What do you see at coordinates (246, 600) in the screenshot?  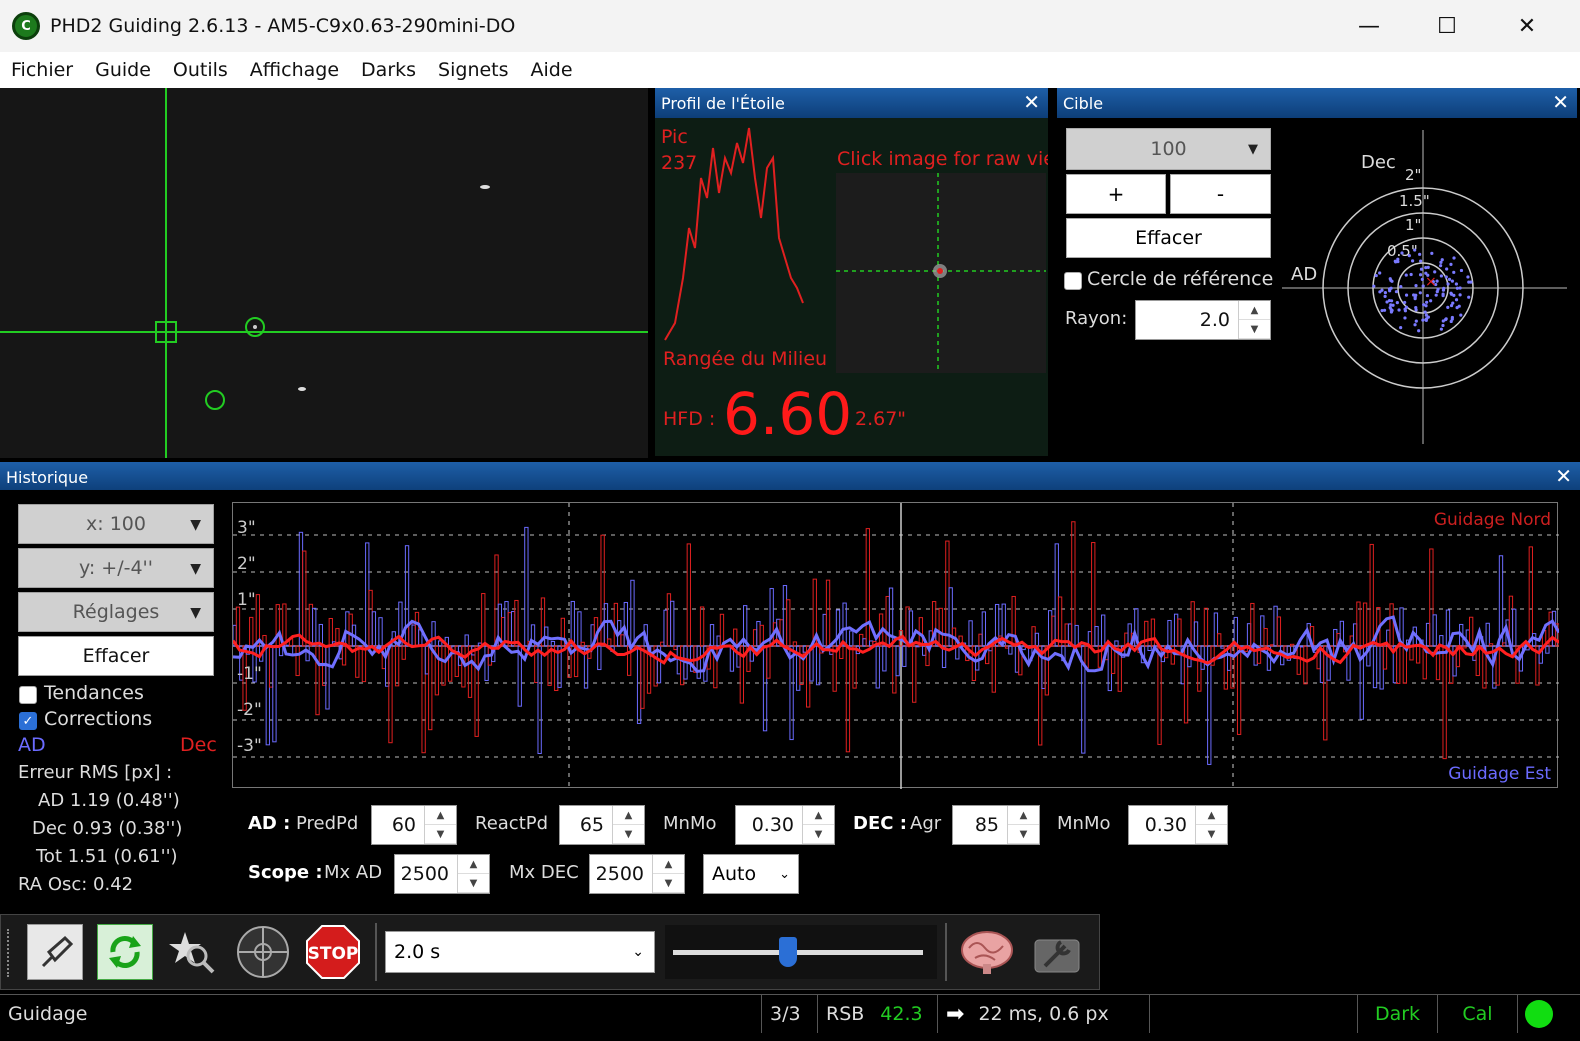 I see `y-tick-1: 1"` at bounding box center [246, 600].